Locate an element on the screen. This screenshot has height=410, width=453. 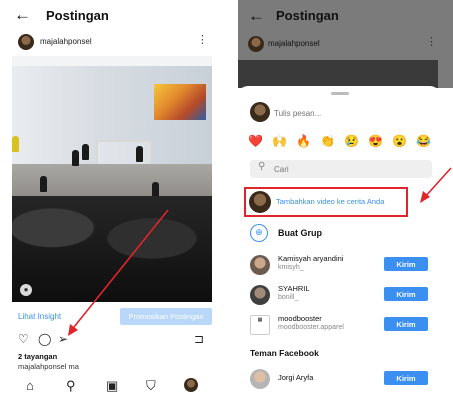
search-bar: ⚲ is located at coordinates (341, 169).